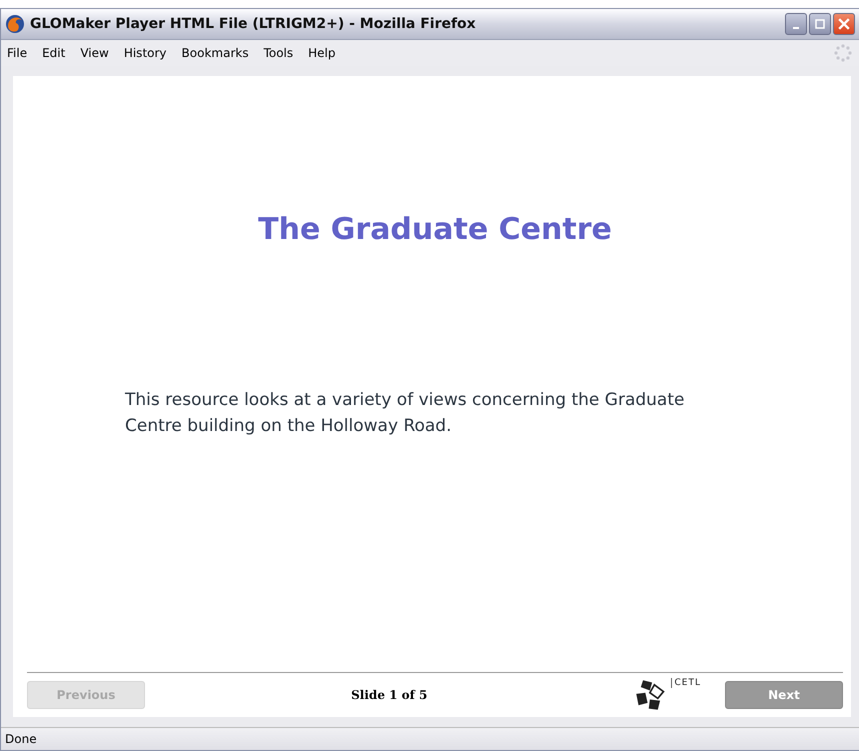  I want to click on menu-item: Help, so click(322, 53).